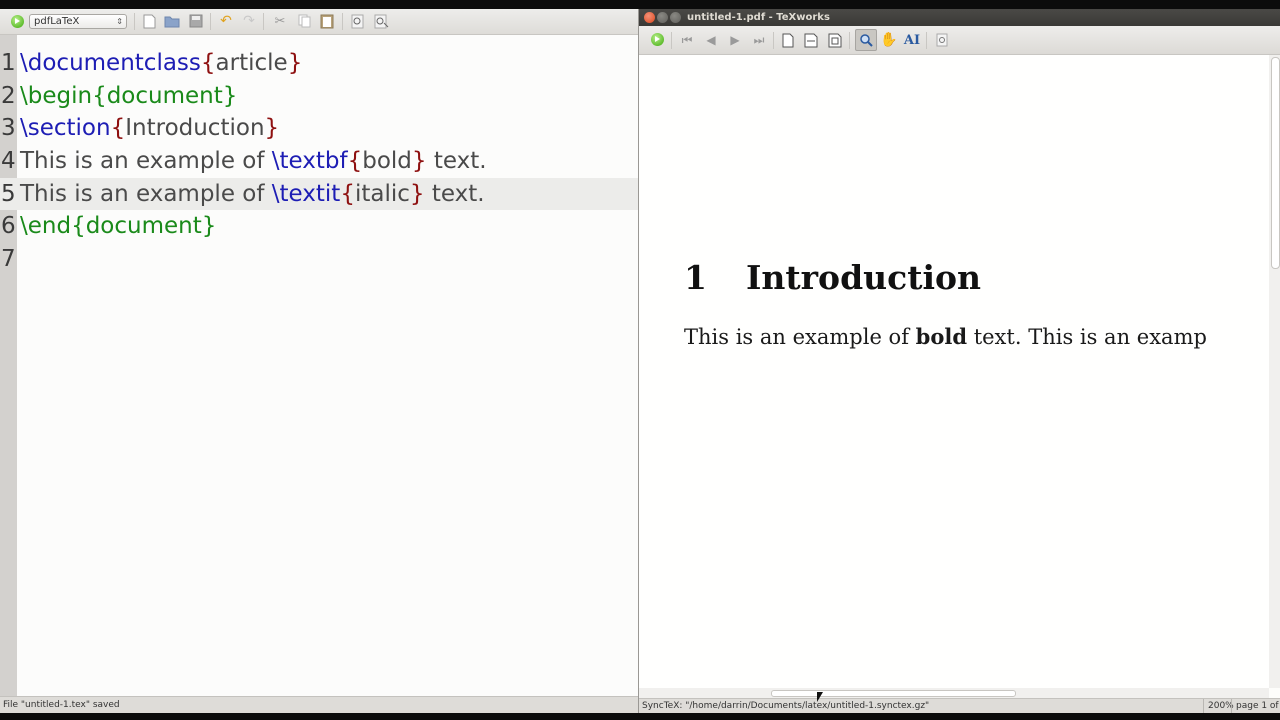 The width and height of the screenshot is (1280, 720). What do you see at coordinates (657, 39) in the screenshot?
I see `typeset-icon` at bounding box center [657, 39].